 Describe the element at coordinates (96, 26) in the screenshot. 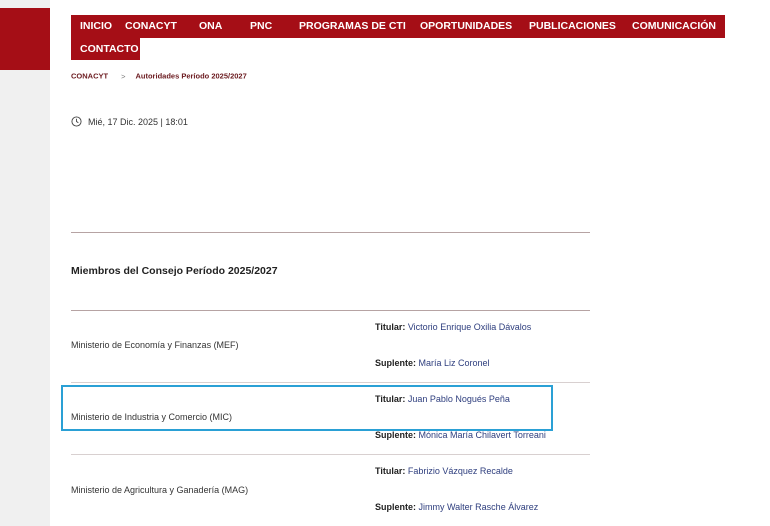

I see `nav-inicio: INICIO` at that location.